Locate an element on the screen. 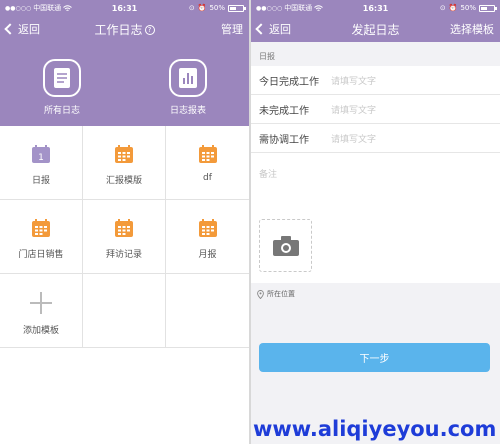 This screenshot has width=500, height=444. all-logs-button: 所有日志 is located at coordinates (62, 87).